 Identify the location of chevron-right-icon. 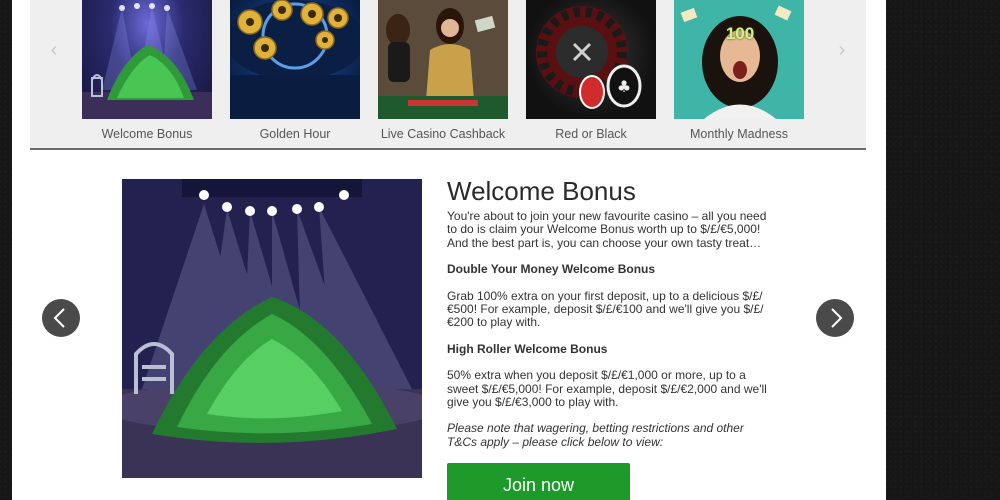
(837, 318).